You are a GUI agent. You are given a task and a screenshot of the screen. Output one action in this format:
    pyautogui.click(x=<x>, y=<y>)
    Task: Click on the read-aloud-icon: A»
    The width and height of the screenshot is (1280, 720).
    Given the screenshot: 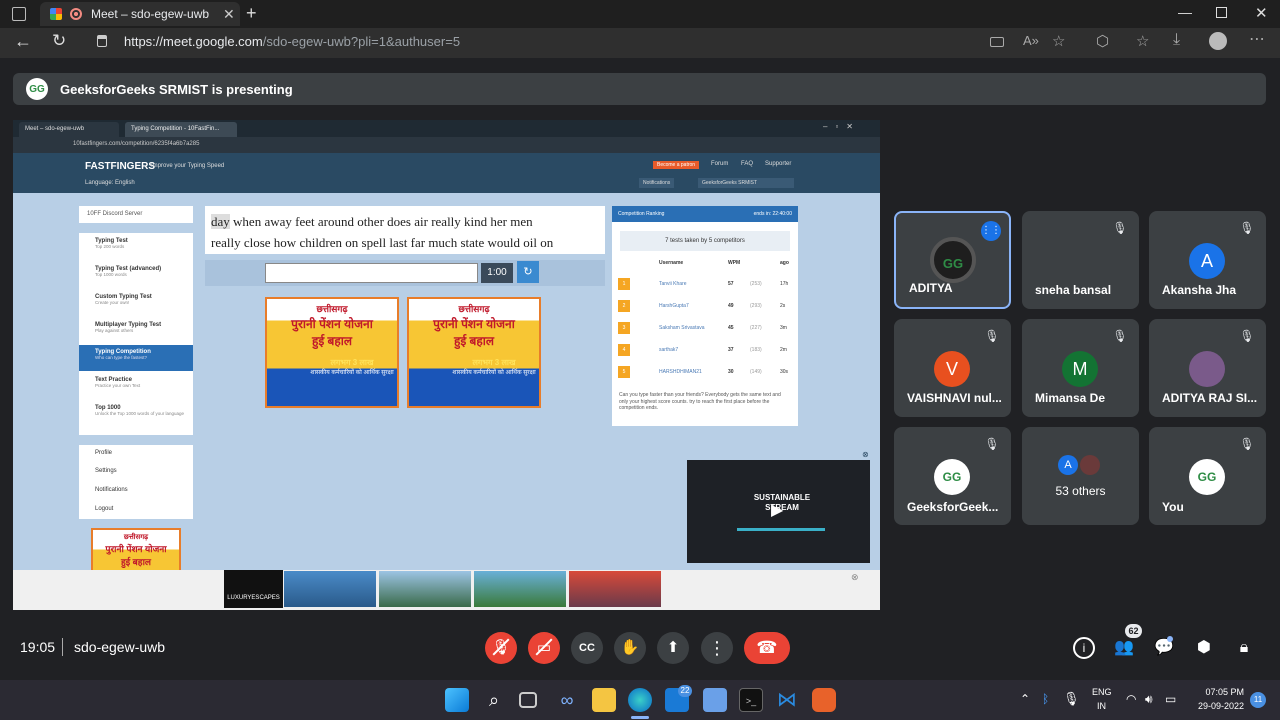 What is the action you would take?
    pyautogui.click(x=1031, y=40)
    